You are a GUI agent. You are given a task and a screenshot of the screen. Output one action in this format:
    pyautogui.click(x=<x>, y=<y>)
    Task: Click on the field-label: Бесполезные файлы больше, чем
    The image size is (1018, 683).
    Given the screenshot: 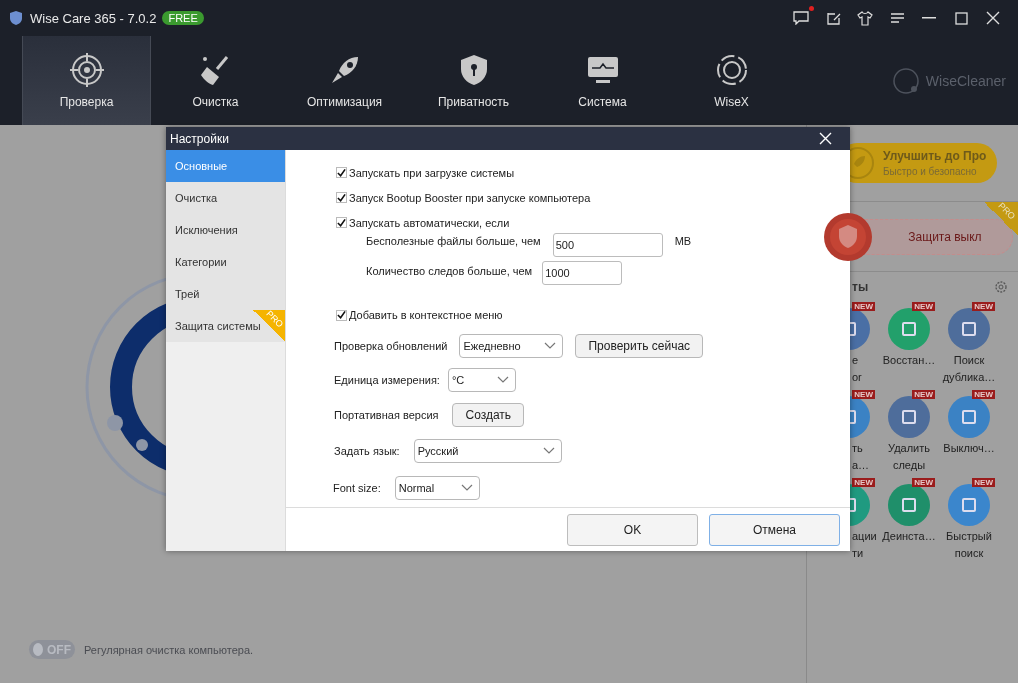 What is the action you would take?
    pyautogui.click(x=453, y=241)
    